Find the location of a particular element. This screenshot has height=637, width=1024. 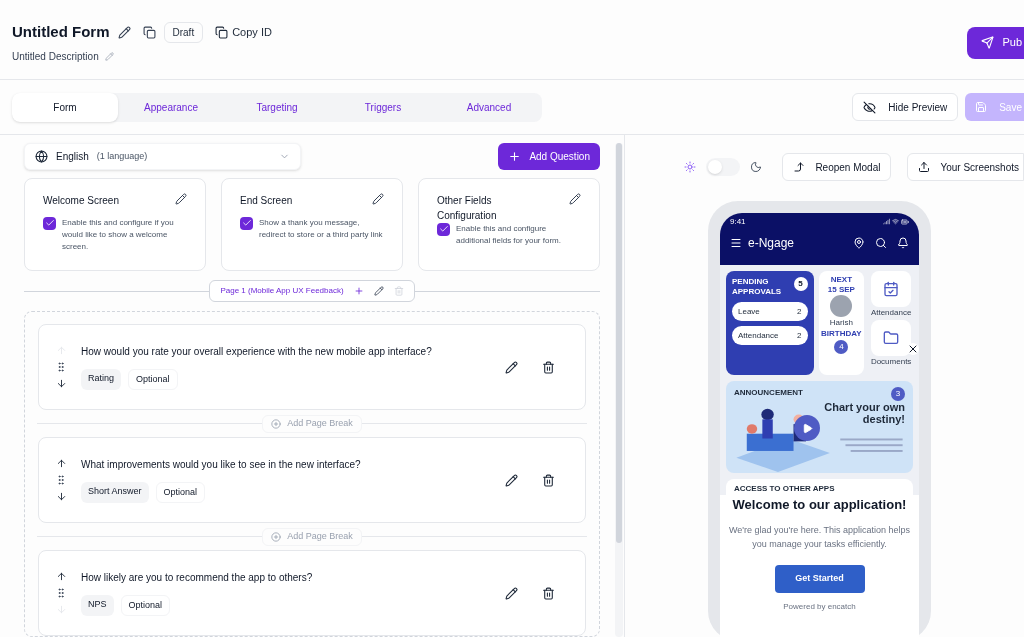

powered-by-text: Powered by encatch is located at coordinates (819, 606).